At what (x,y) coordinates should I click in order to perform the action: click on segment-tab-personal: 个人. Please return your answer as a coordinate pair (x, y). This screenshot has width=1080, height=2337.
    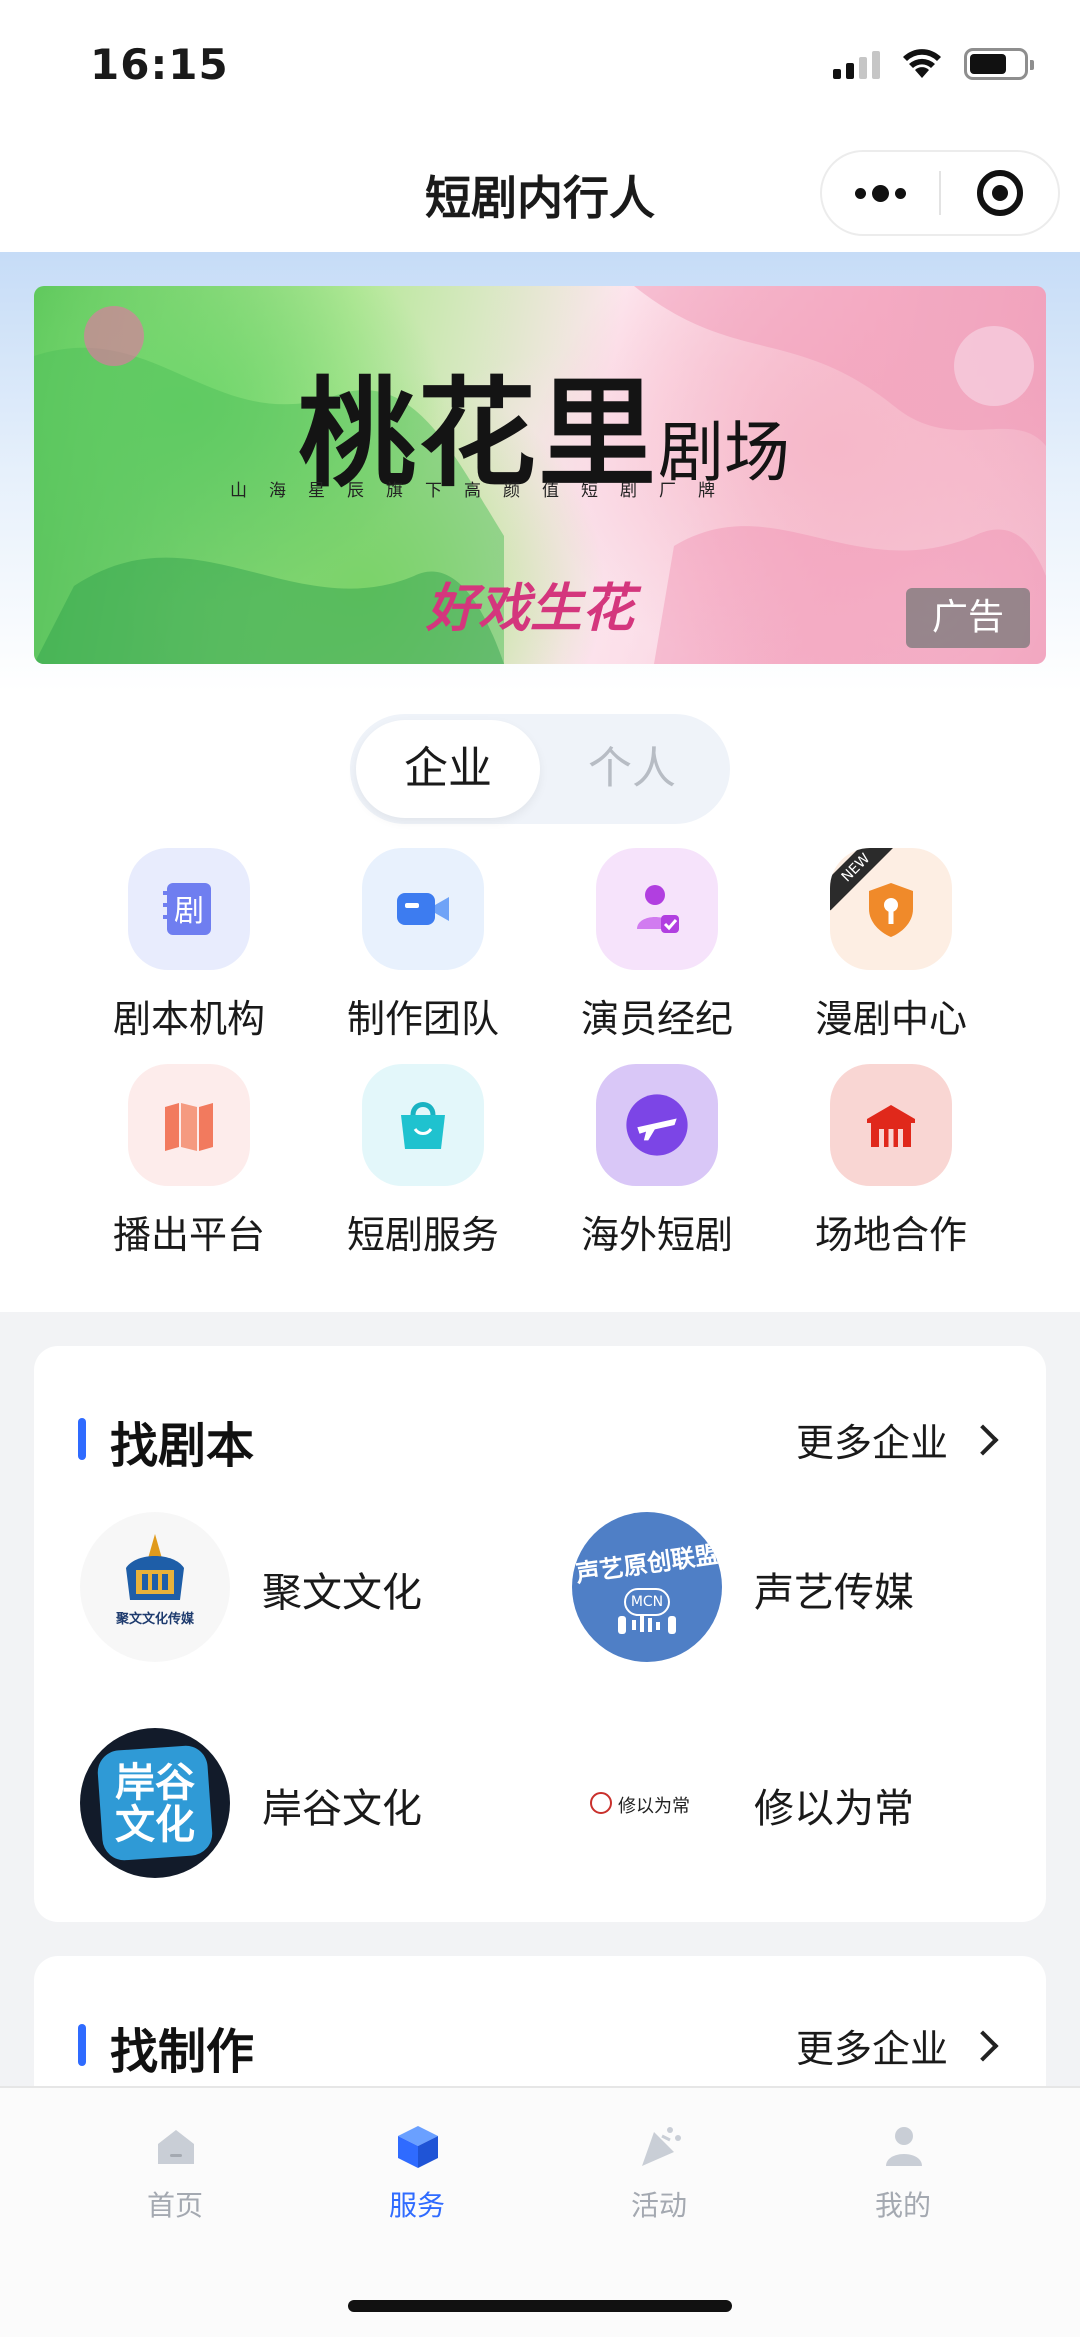
    Looking at the image, I should click on (632, 769).